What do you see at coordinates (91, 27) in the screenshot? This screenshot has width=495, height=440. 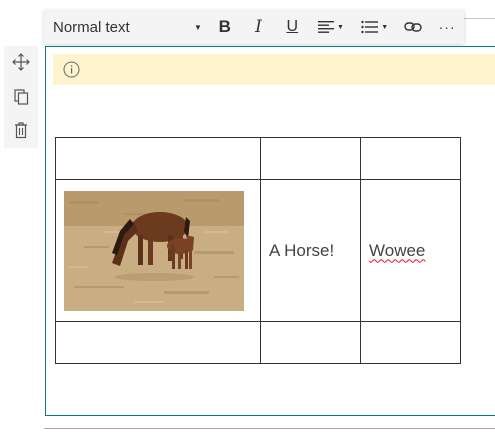 I see `text-style-label: Normal text` at bounding box center [91, 27].